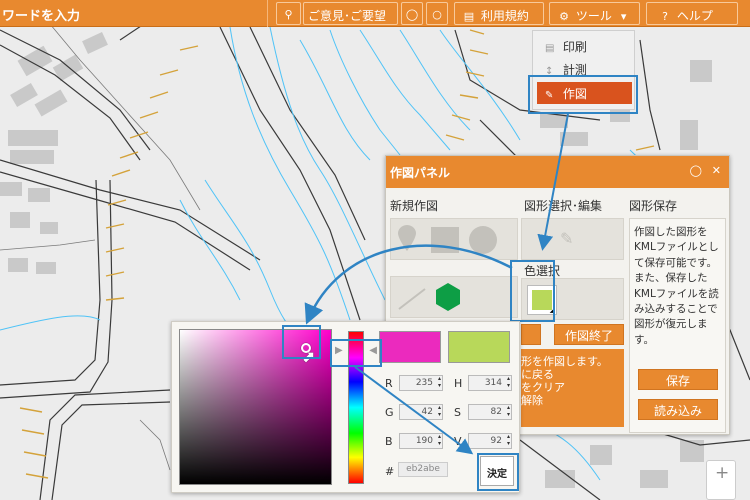 This screenshot has width=750, height=500. I want to click on help-button: ? ヘルプ, so click(692, 13).